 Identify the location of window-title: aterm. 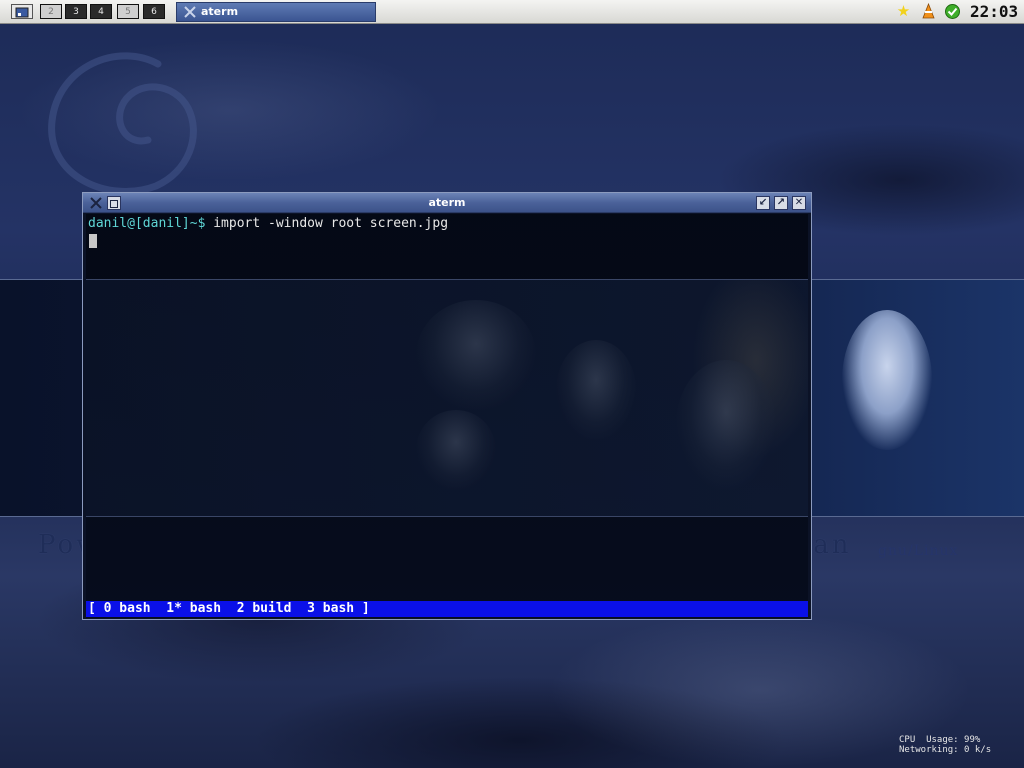
(447, 202).